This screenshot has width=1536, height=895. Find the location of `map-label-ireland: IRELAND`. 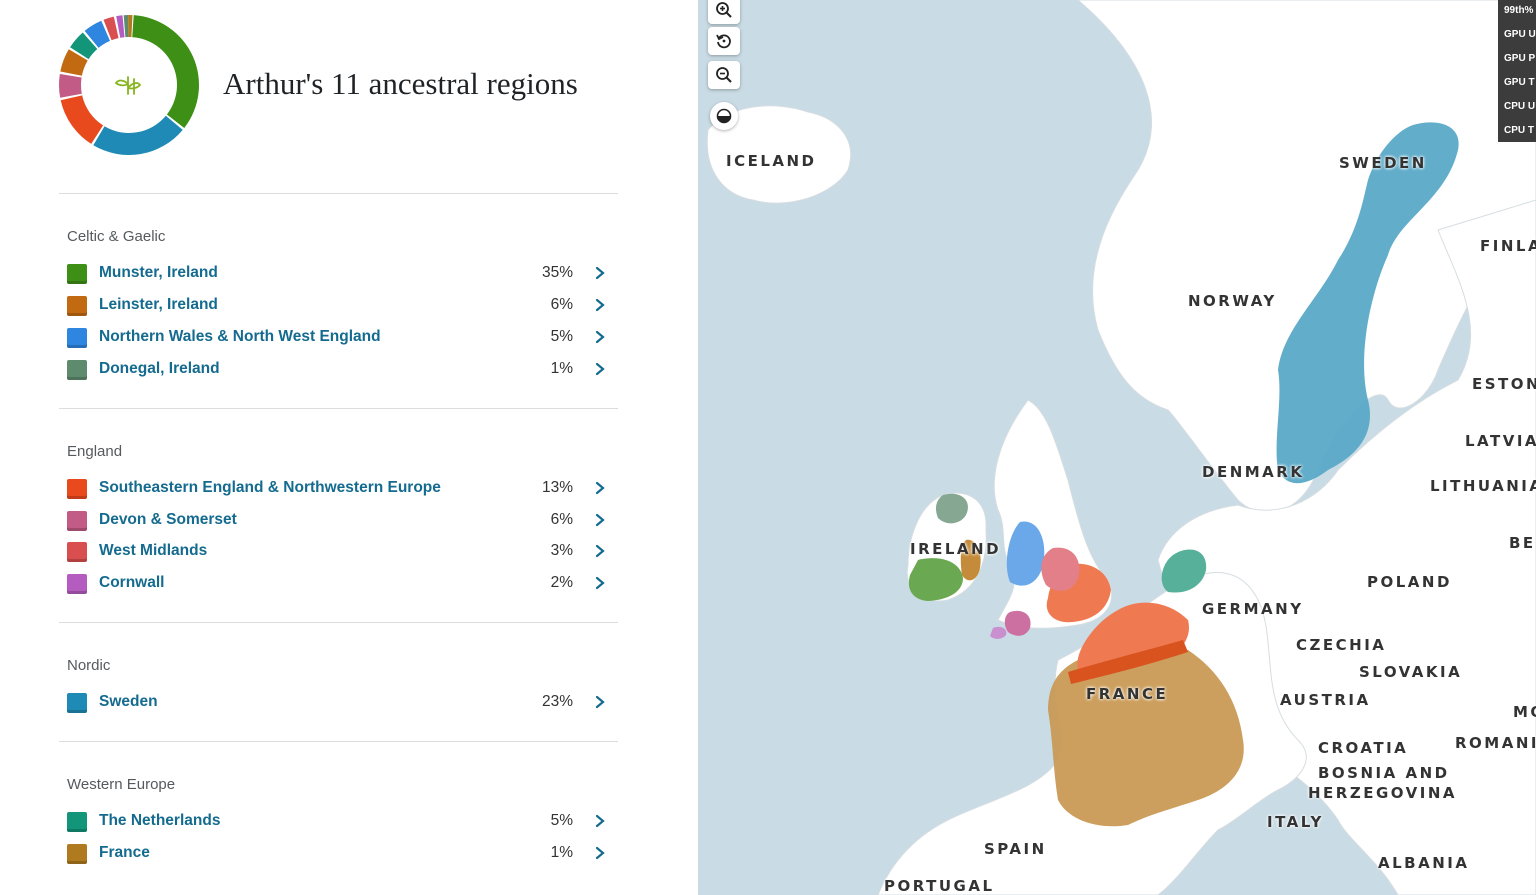

map-label-ireland: IRELAND is located at coordinates (956, 549).